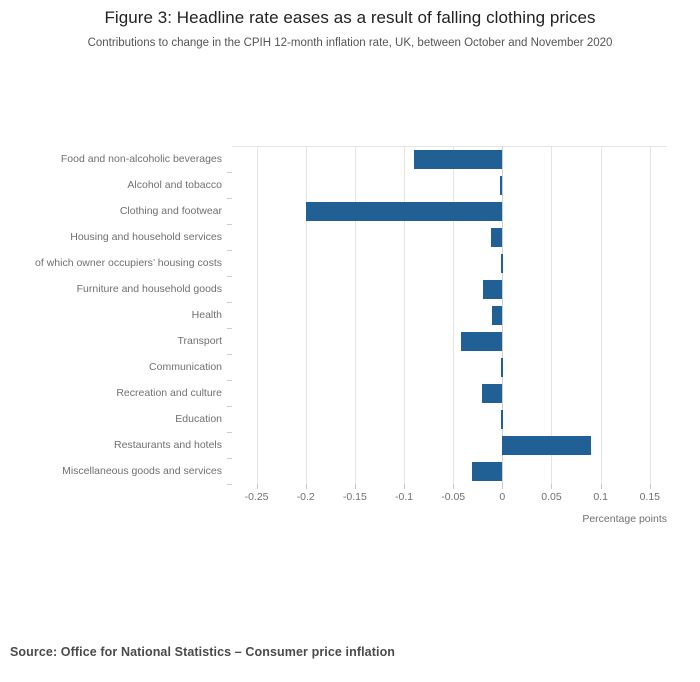 The height and width of the screenshot is (682, 700). I want to click on x-axis-tick-label: -0.25, so click(256, 497).